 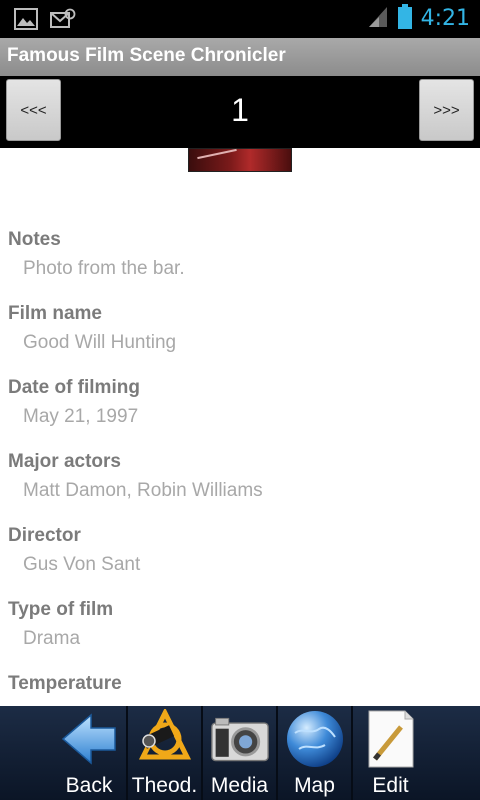 I want to click on edit-label: Edit, so click(x=390, y=785).